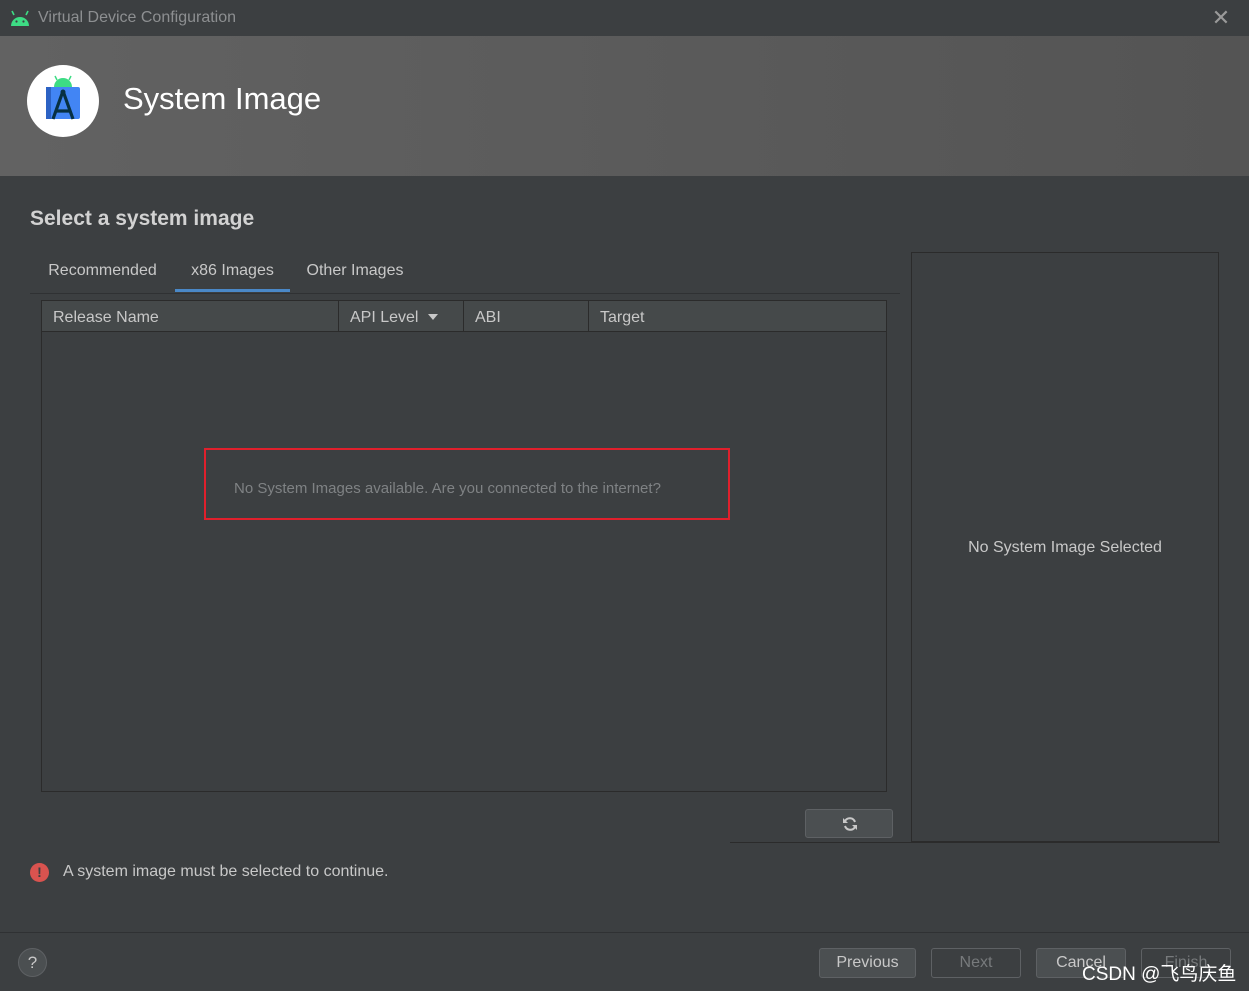  I want to click on error-icon: !, so click(39, 872).